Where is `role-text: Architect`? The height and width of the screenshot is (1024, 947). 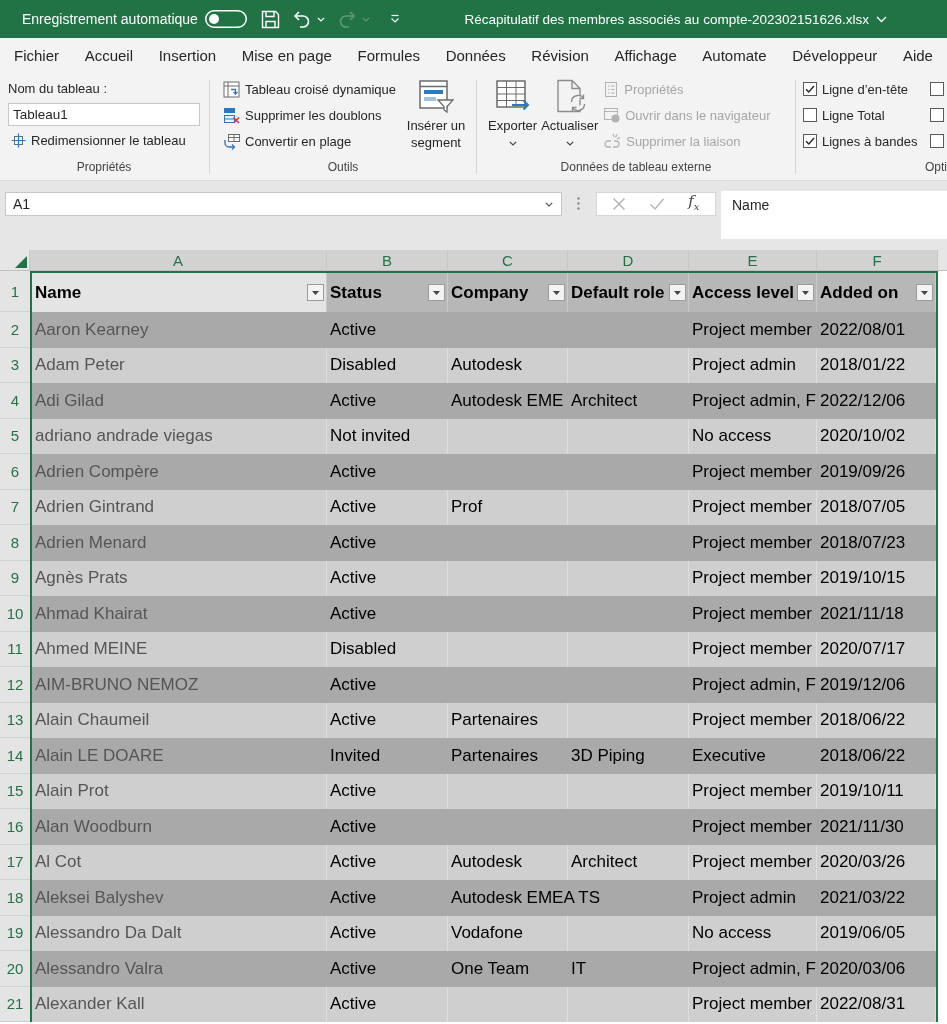 role-text: Architect is located at coordinates (604, 862).